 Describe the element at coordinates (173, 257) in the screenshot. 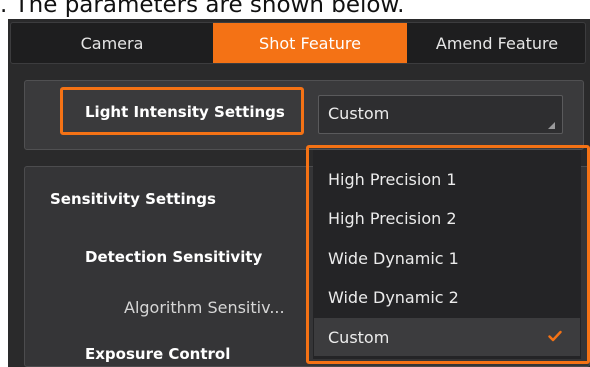

I see `tree-detection-sensitivity: Detection Sensitivity` at that location.